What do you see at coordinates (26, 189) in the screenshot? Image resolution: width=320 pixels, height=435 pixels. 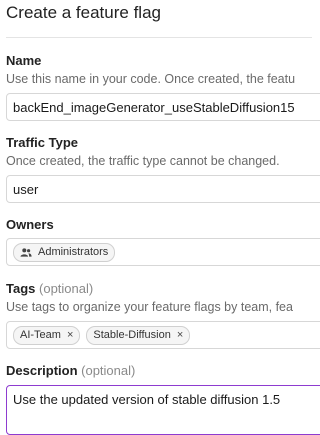 I see `traffic-type-value: user` at bounding box center [26, 189].